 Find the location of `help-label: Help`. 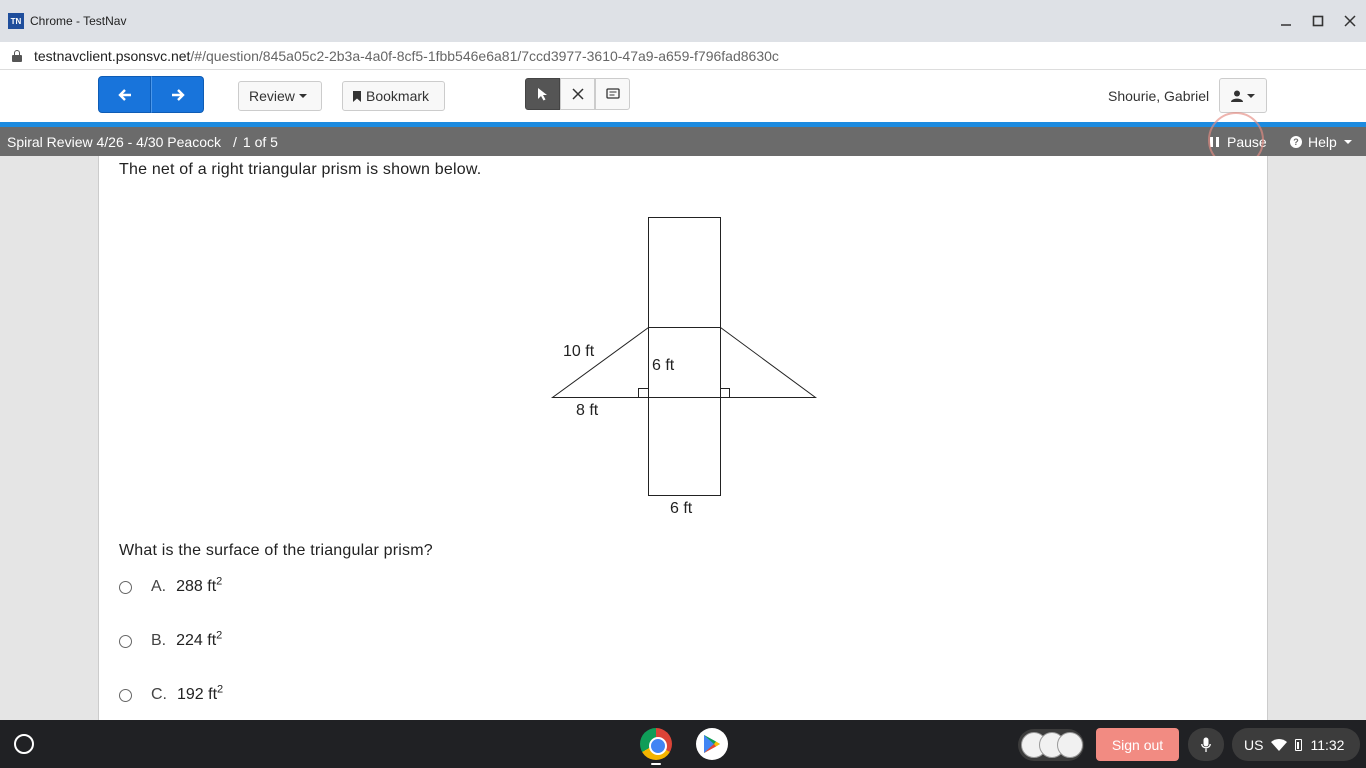

help-label: Help is located at coordinates (1322, 141).